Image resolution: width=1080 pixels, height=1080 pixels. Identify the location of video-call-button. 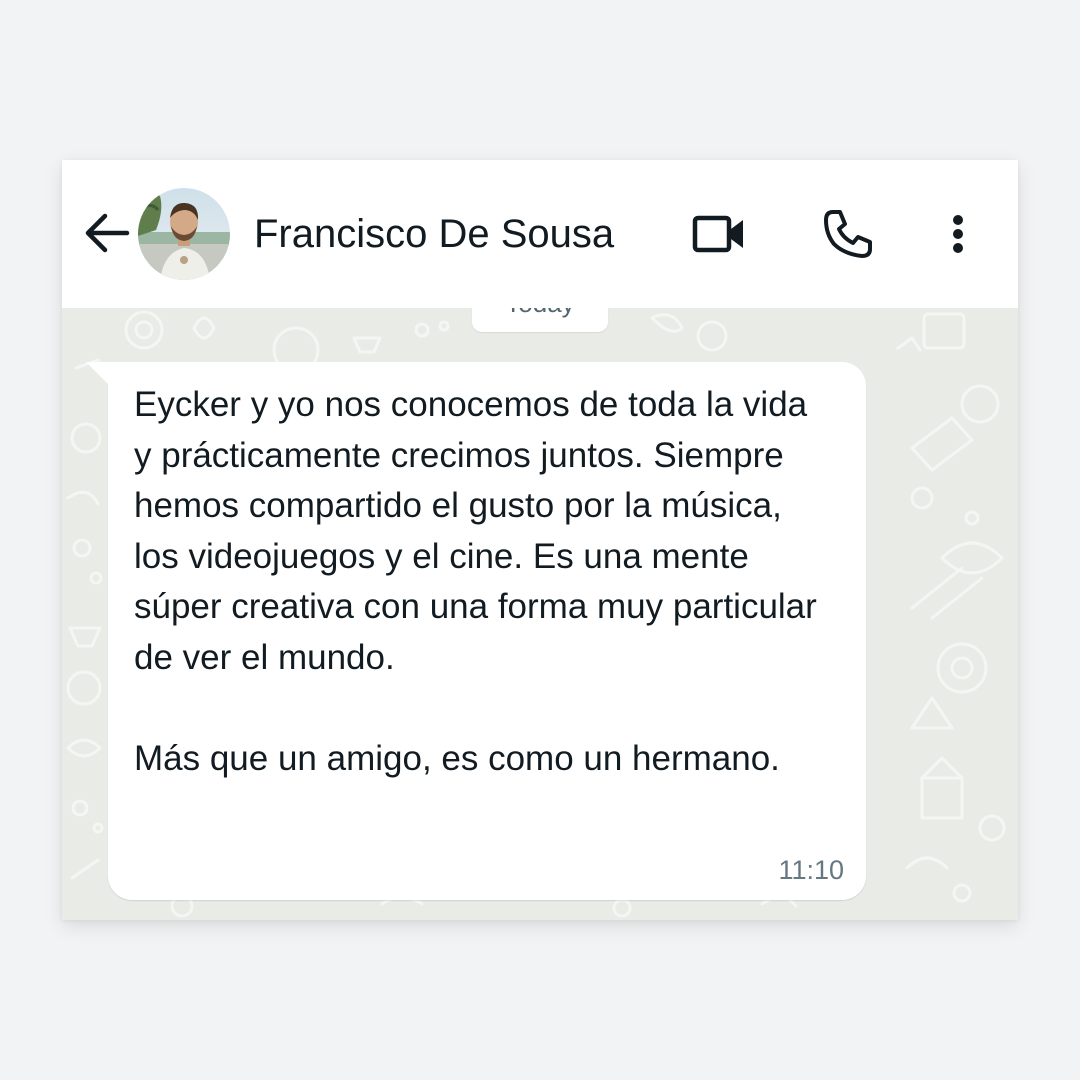
(720, 234).